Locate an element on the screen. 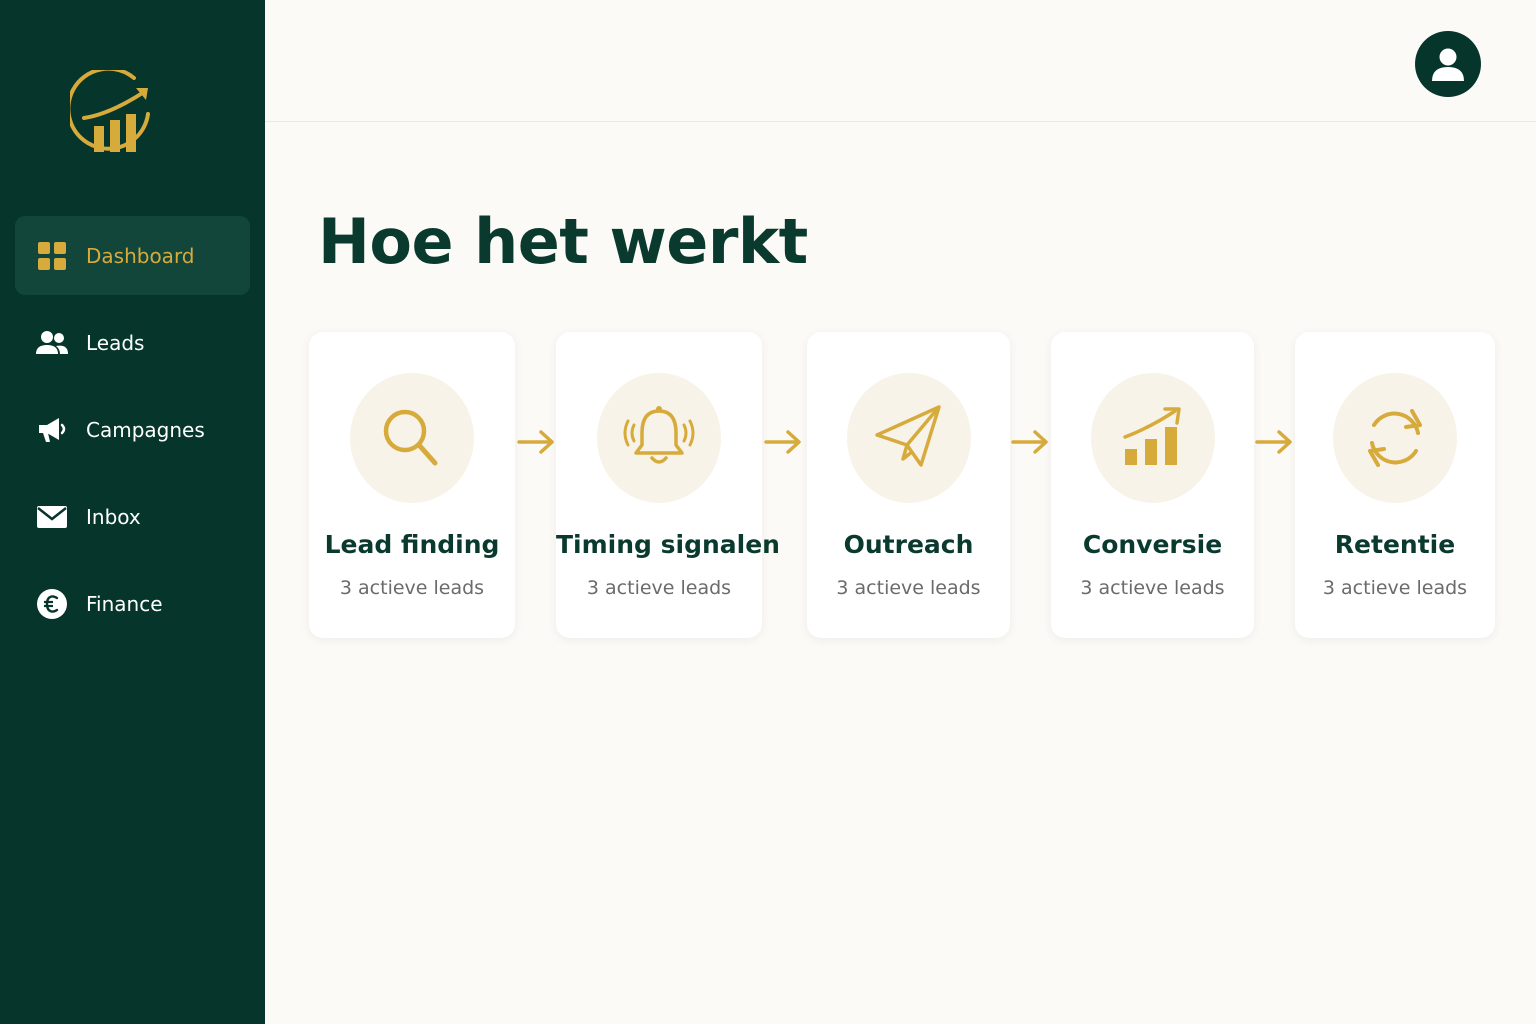  megaphone-icon is located at coordinates (52, 430).